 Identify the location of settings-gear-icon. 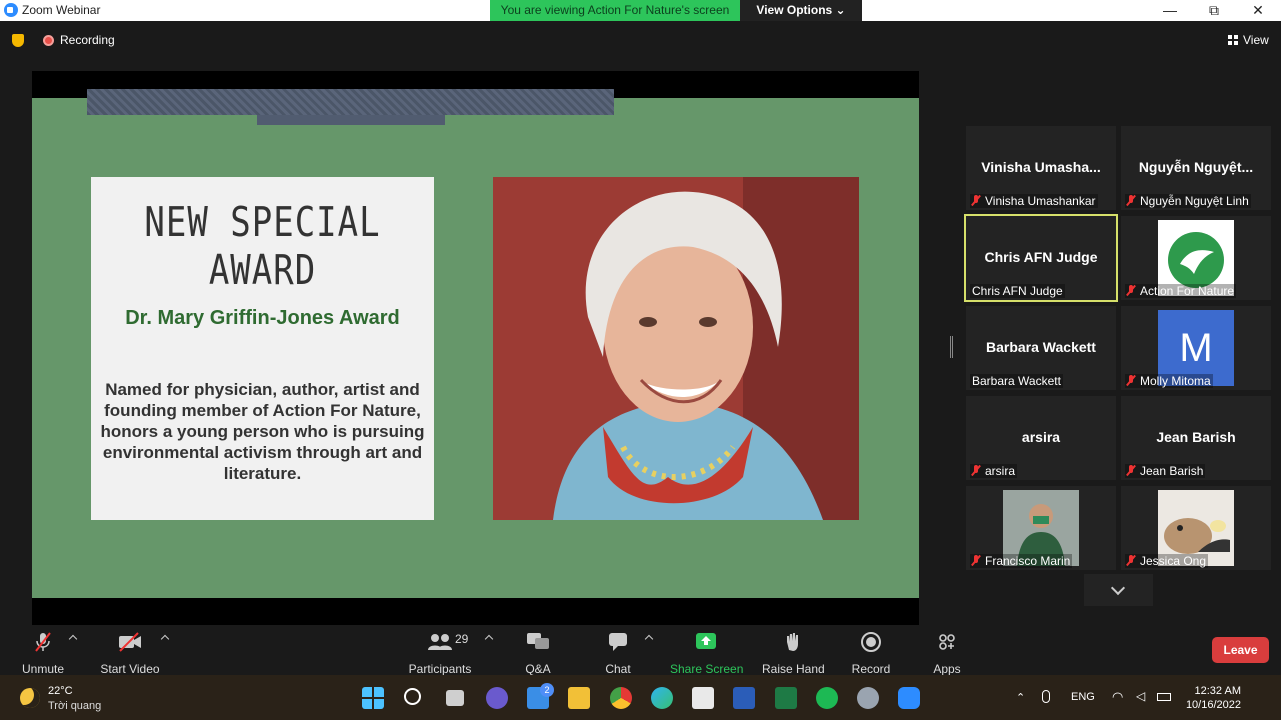
(868, 698).